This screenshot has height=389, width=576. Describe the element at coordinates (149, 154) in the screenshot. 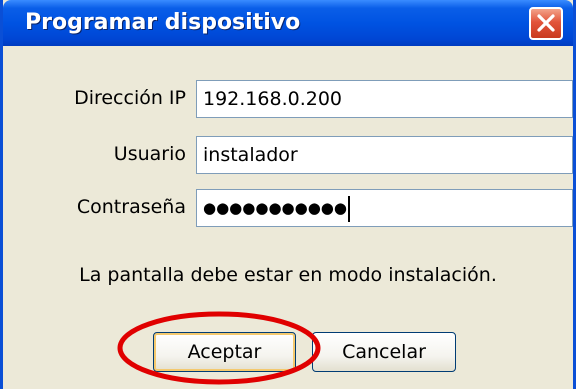

I see `username-label: Usuario` at that location.